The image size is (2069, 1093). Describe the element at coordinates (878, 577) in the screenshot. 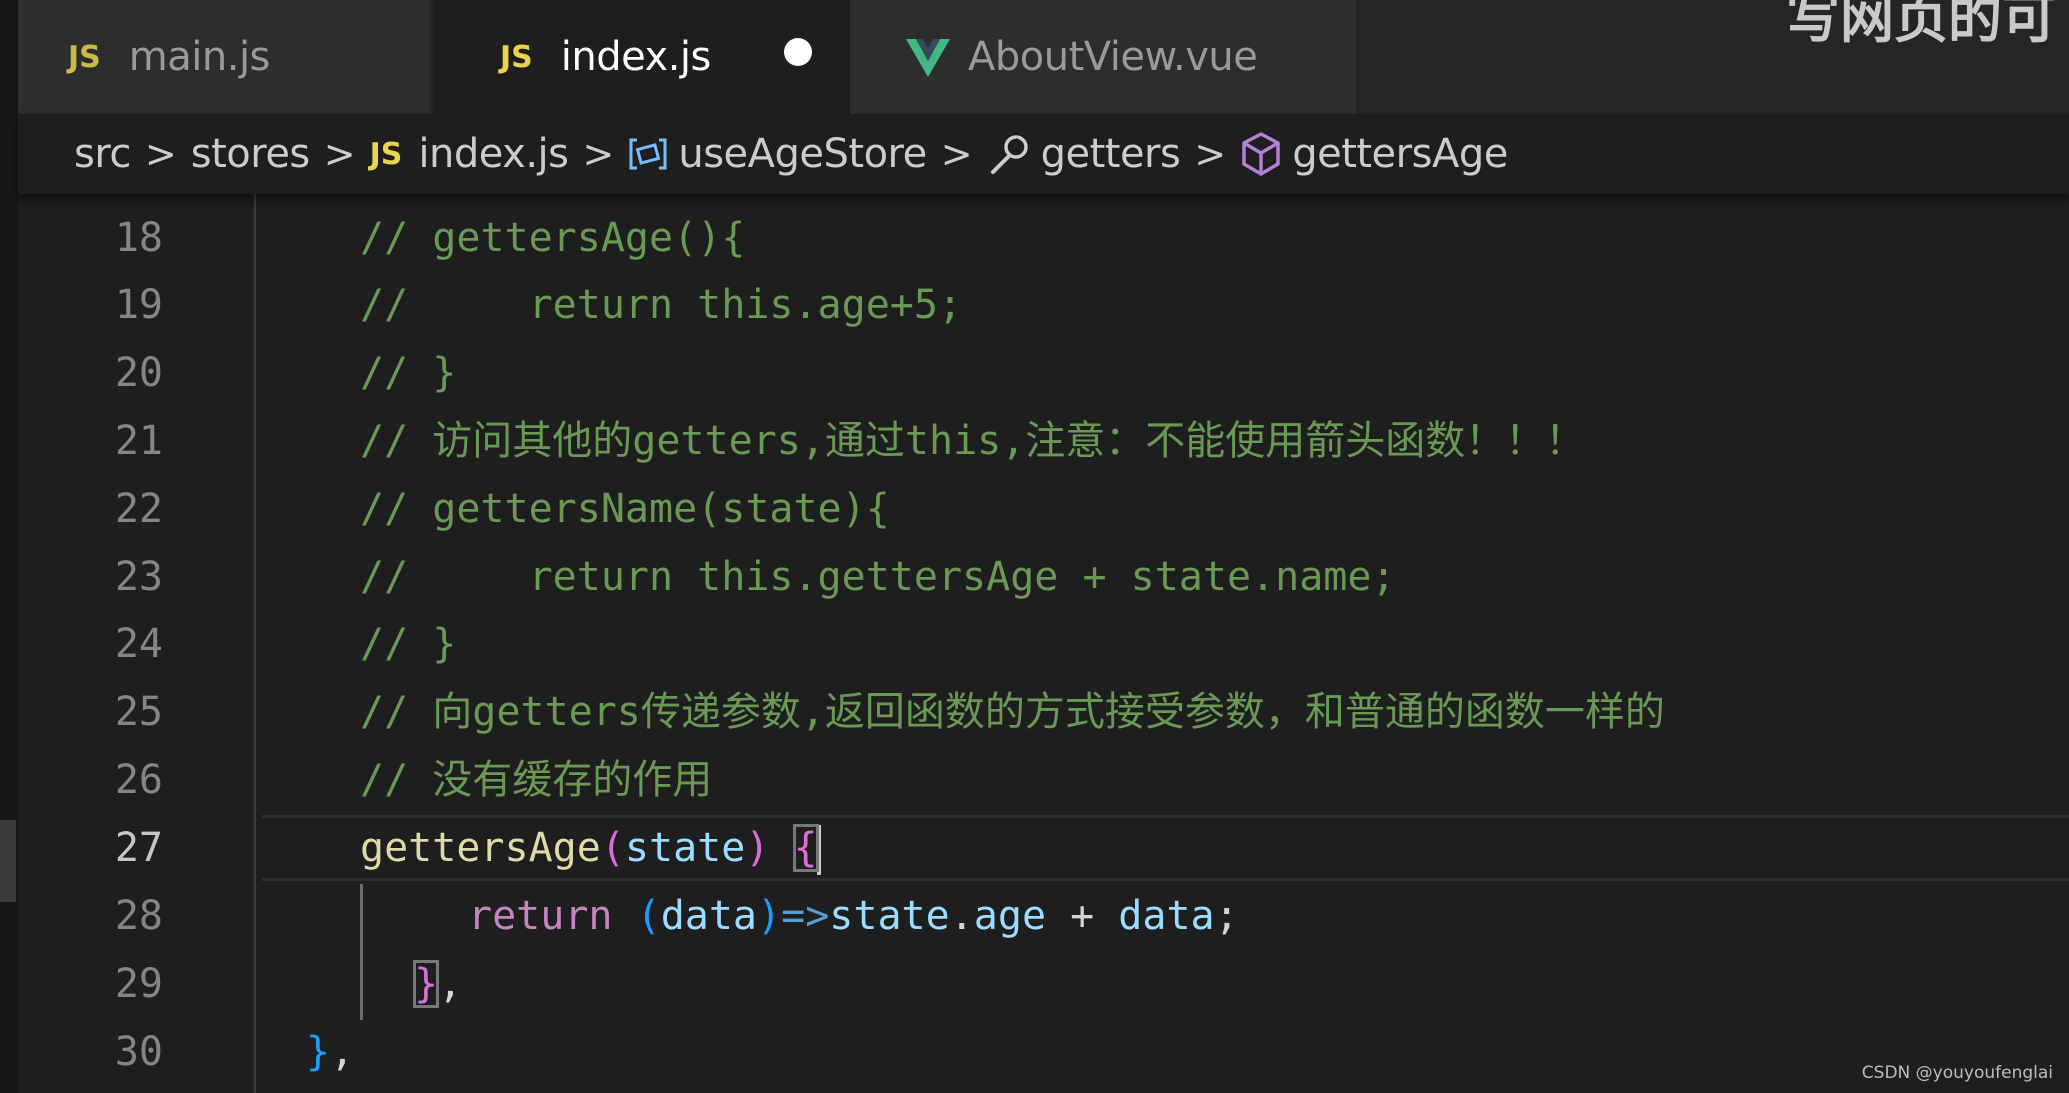

I see `code-line-23: // return this.gettersAge + state.name;` at that location.